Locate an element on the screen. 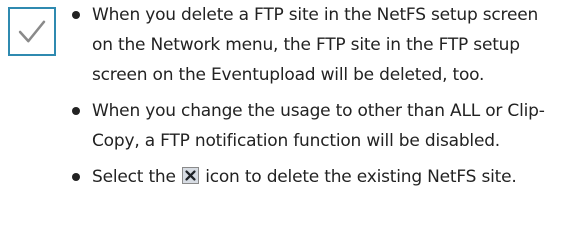 This screenshot has width=566, height=245. bullet-text-before-icon: Select the is located at coordinates (134, 177).